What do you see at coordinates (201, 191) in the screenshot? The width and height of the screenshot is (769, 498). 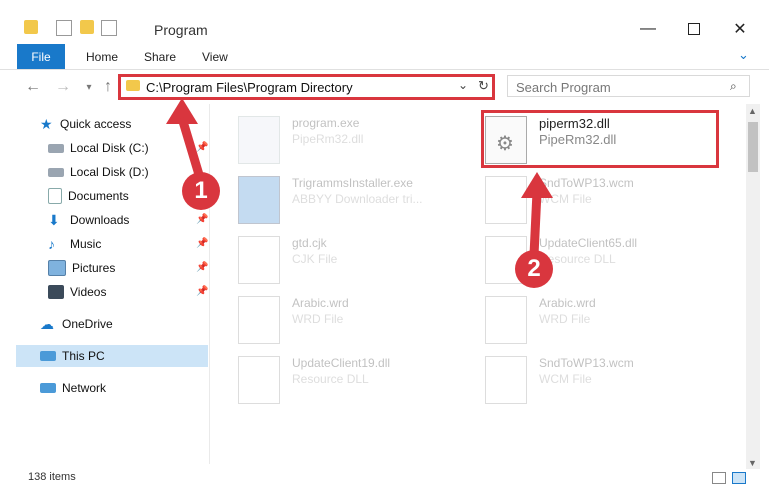 I see `step-1-badge: 1` at bounding box center [201, 191].